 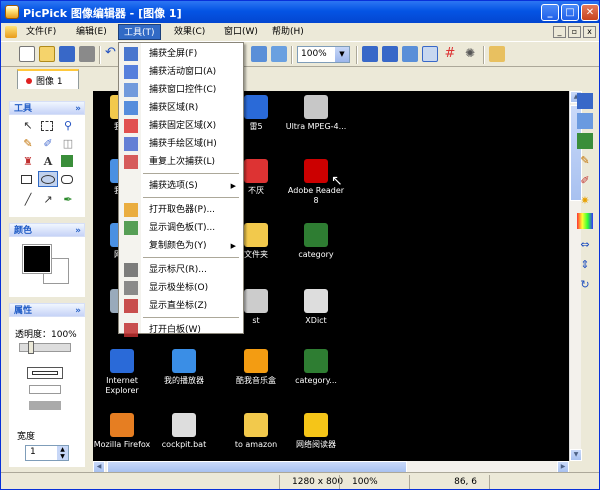 I want to click on brush-icon: ✐, so click(x=48, y=144).